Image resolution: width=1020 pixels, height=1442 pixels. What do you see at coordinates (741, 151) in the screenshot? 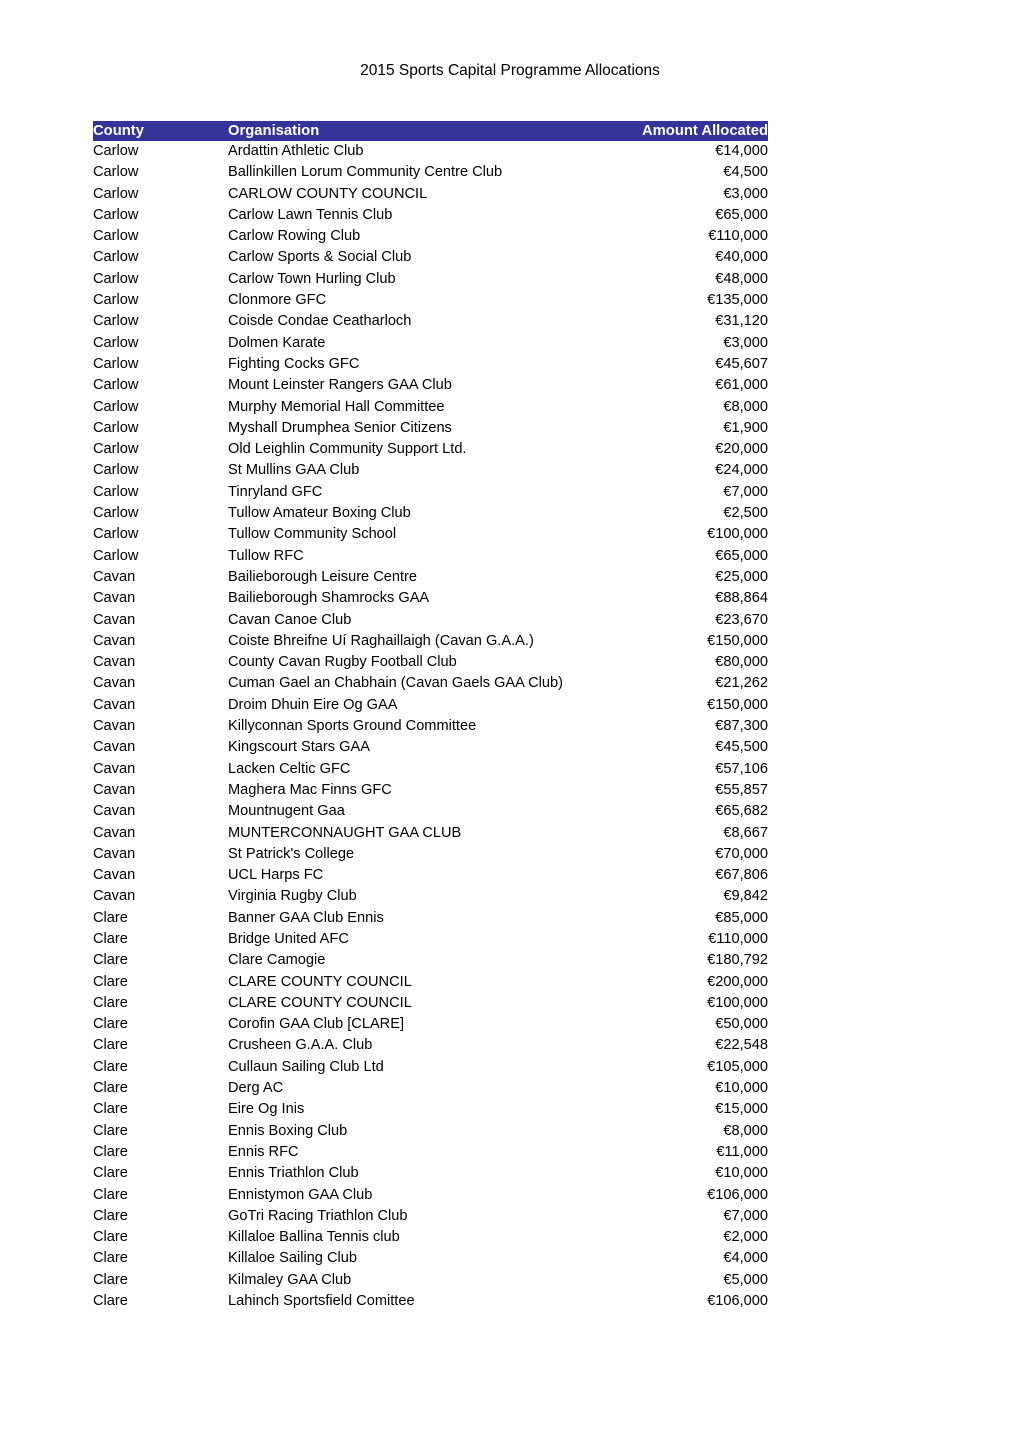
I see `cell-amount-allocated: €14,000` at bounding box center [741, 151].